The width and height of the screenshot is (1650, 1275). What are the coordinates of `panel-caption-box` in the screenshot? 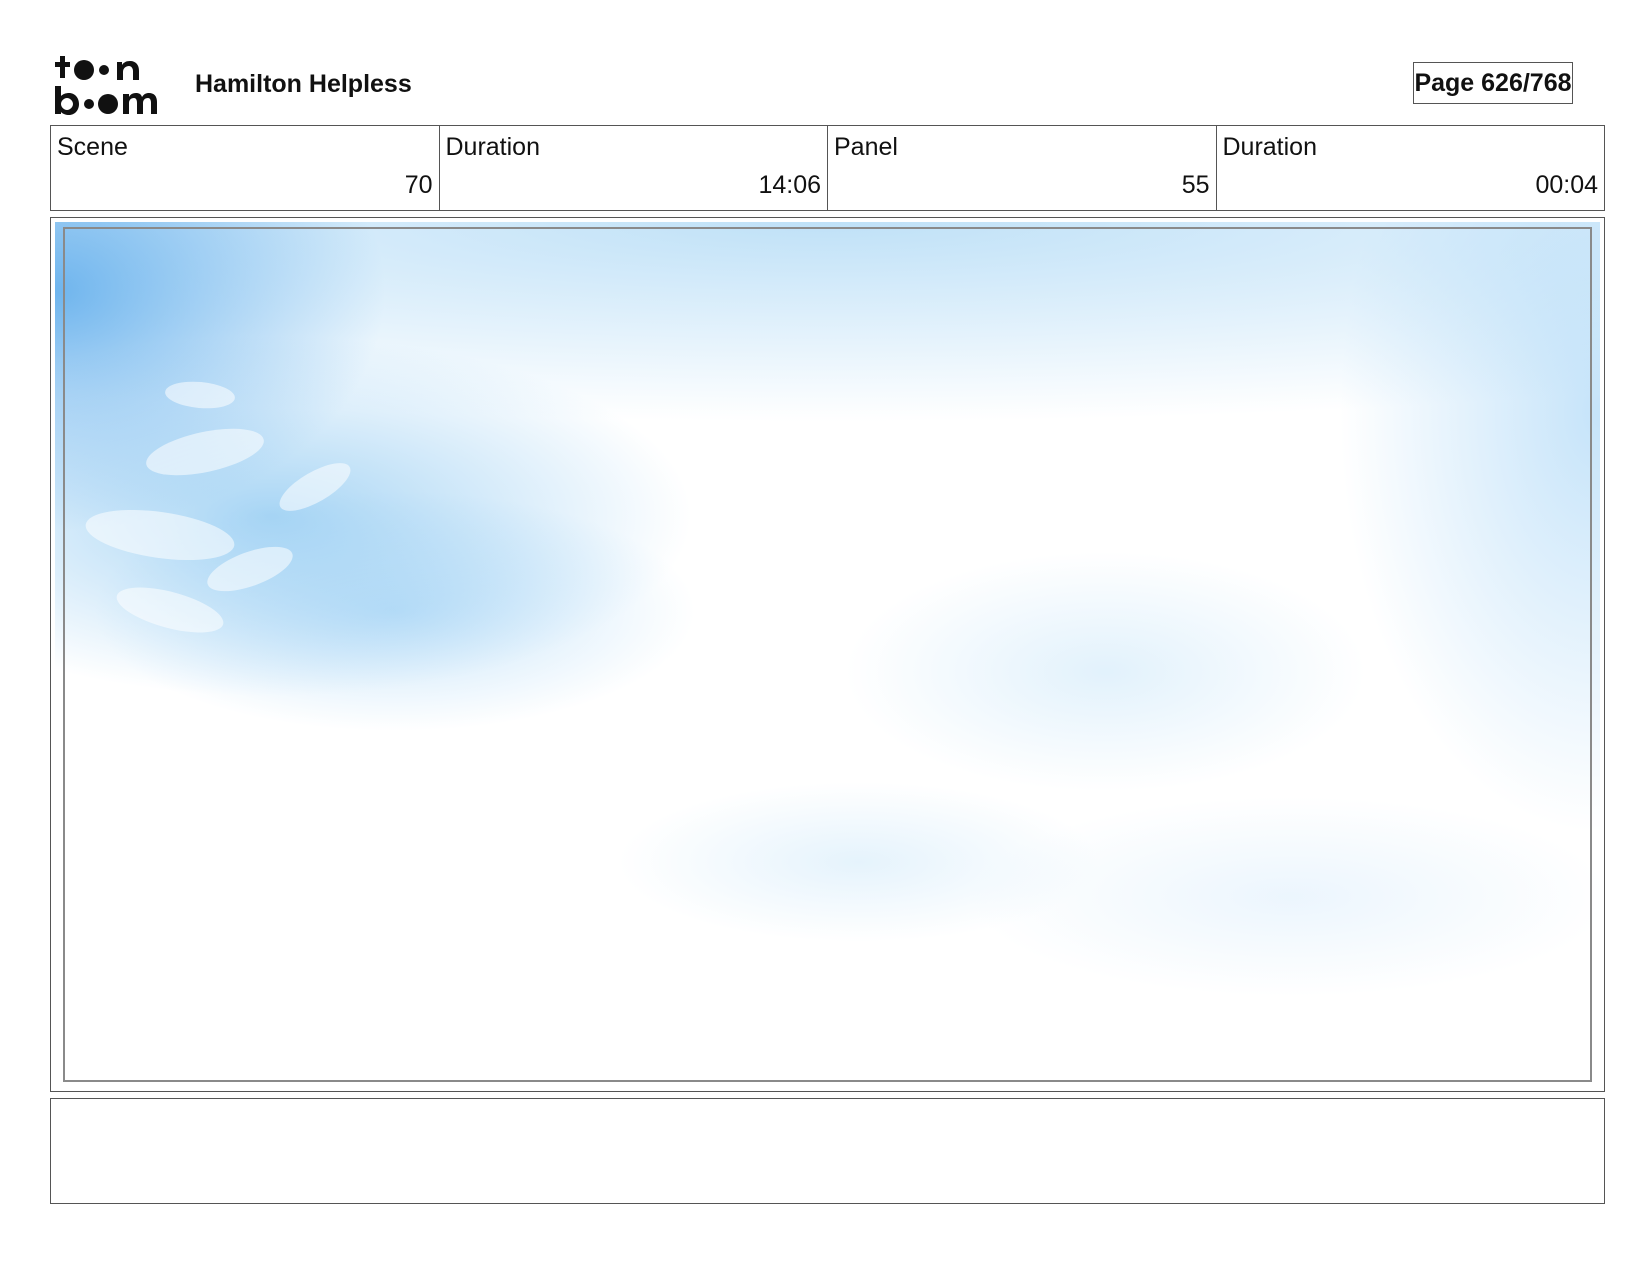 It's located at (827, 1151).